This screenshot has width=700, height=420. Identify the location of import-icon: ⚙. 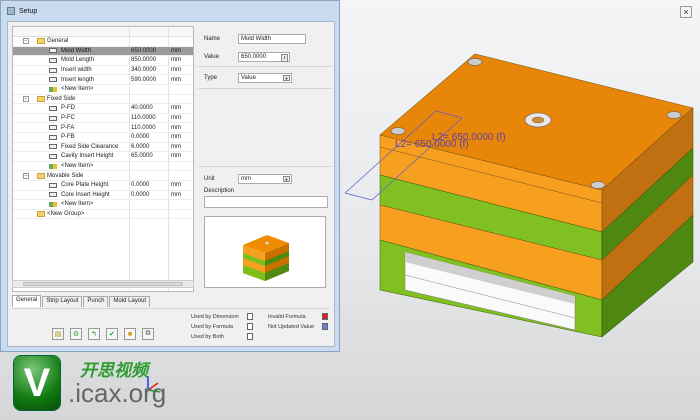
(76, 334).